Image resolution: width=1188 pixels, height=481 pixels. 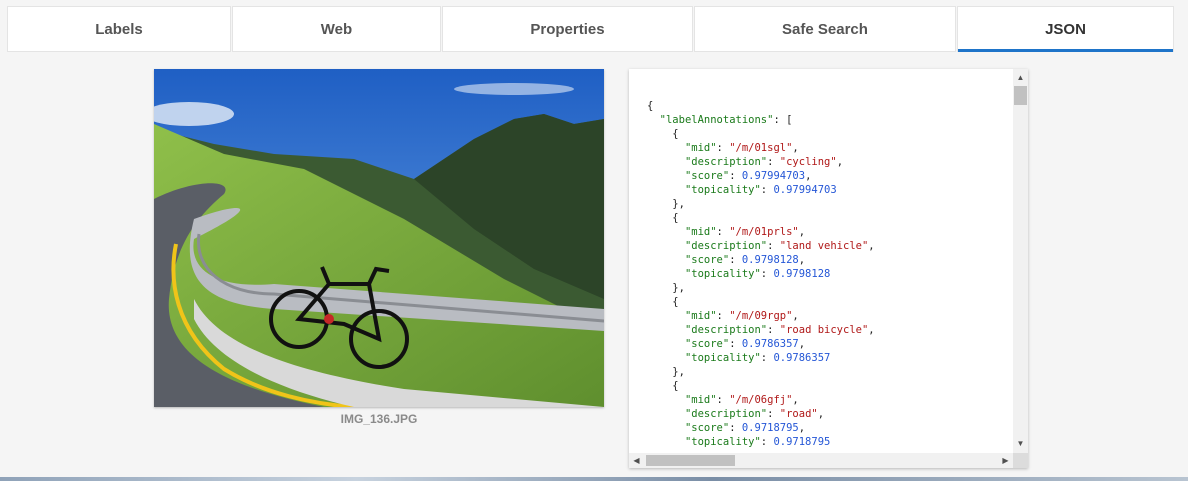 What do you see at coordinates (1020, 95) in the screenshot?
I see `vertical-scroll-thumb` at bounding box center [1020, 95].